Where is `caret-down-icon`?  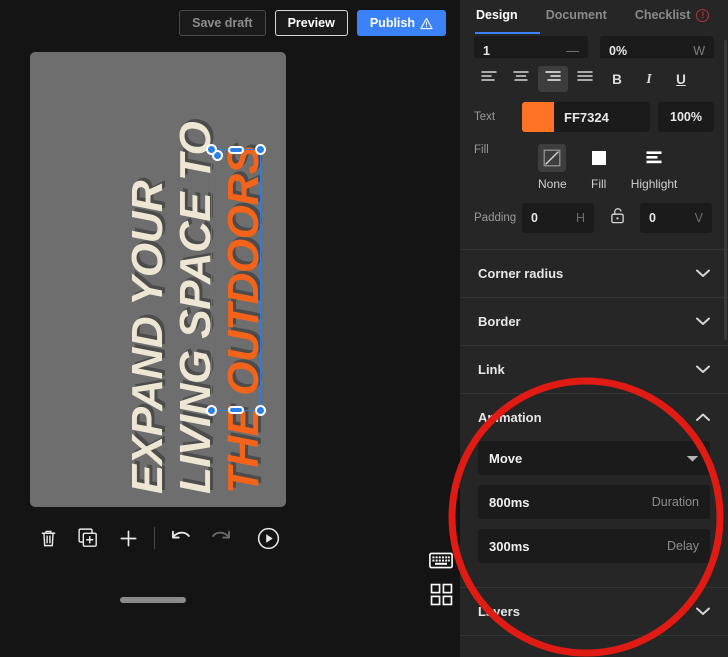 caret-down-icon is located at coordinates (692, 458).